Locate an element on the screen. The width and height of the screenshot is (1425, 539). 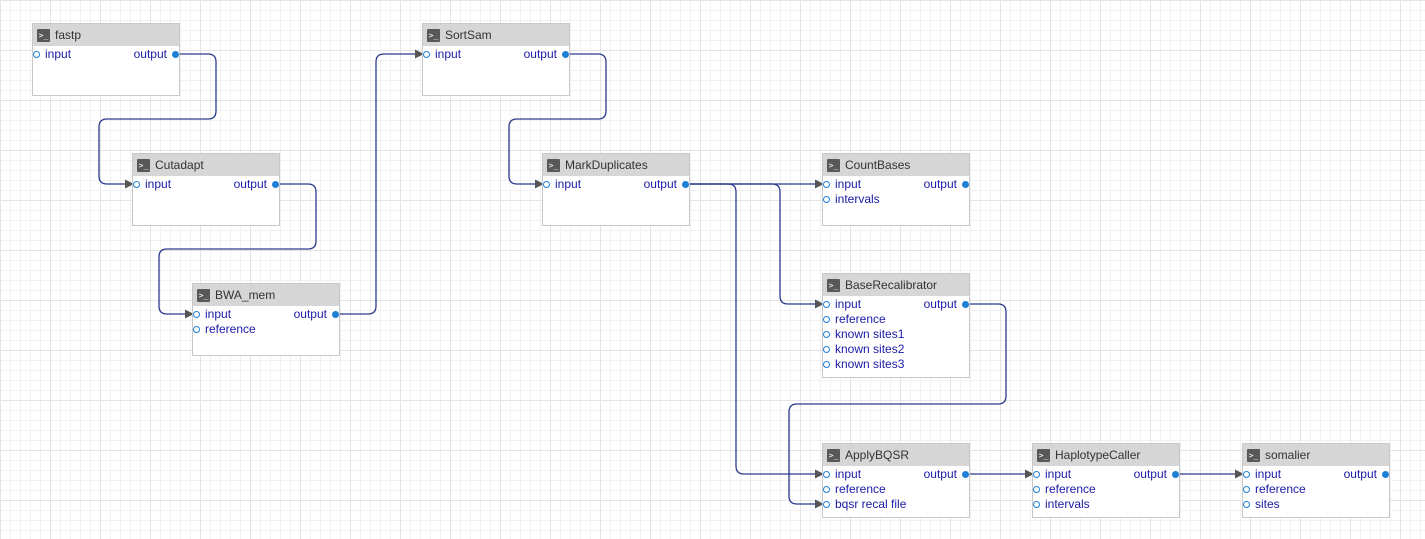
node-title: BWA_mem is located at coordinates (245, 295).